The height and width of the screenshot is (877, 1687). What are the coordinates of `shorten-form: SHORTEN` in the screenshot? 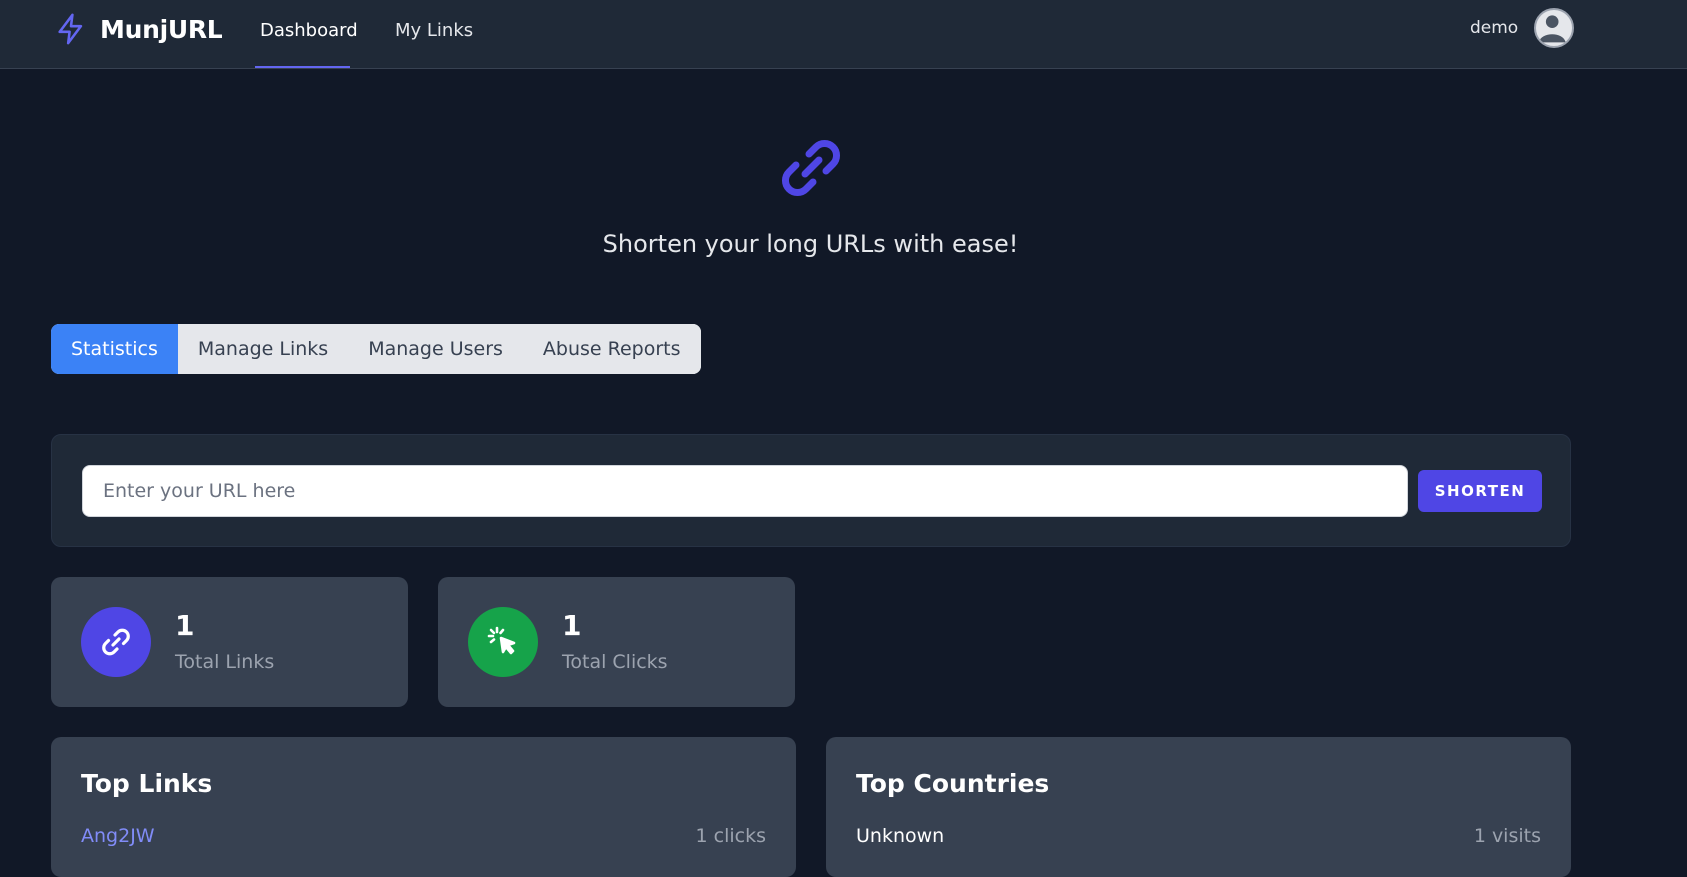 It's located at (811, 490).